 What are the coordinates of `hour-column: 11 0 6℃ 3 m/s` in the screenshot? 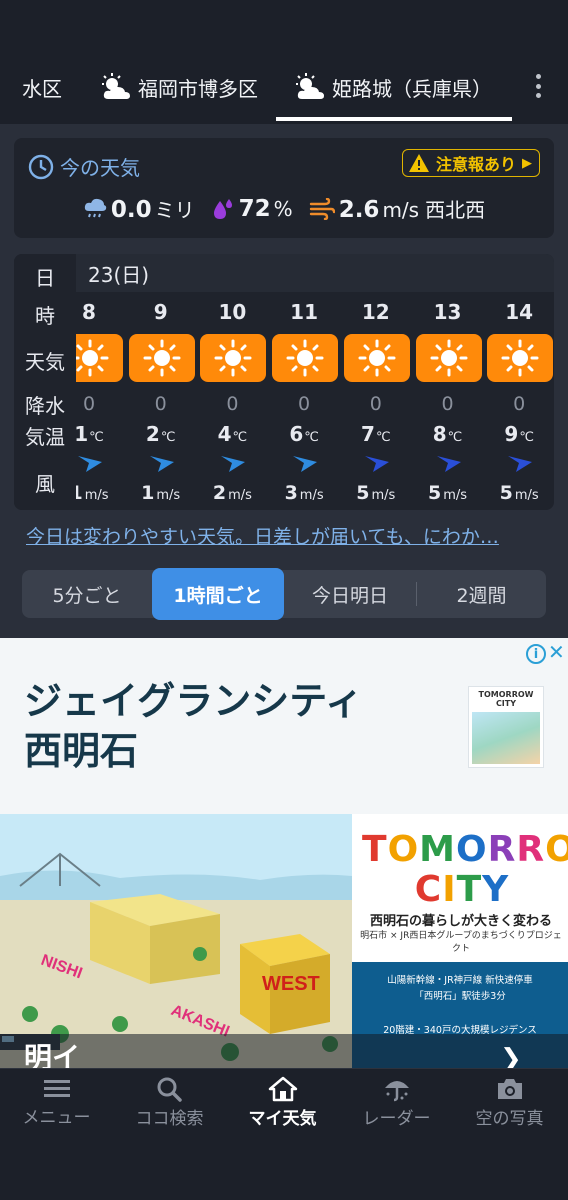 It's located at (304, 401).